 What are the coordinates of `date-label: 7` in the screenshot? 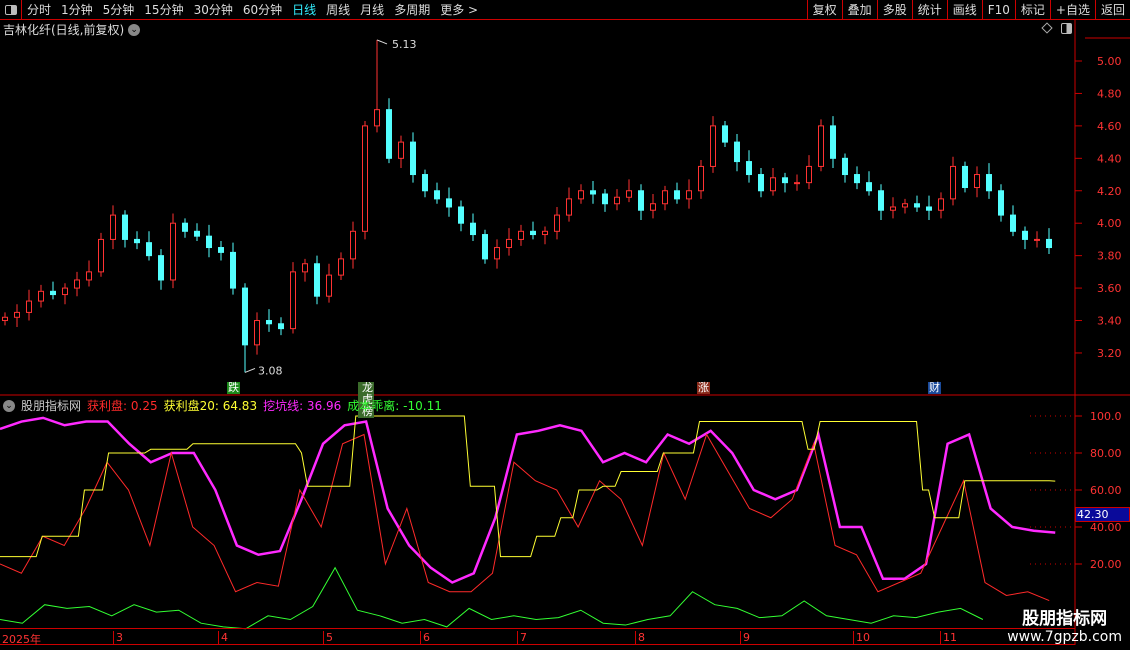 It's located at (522, 638).